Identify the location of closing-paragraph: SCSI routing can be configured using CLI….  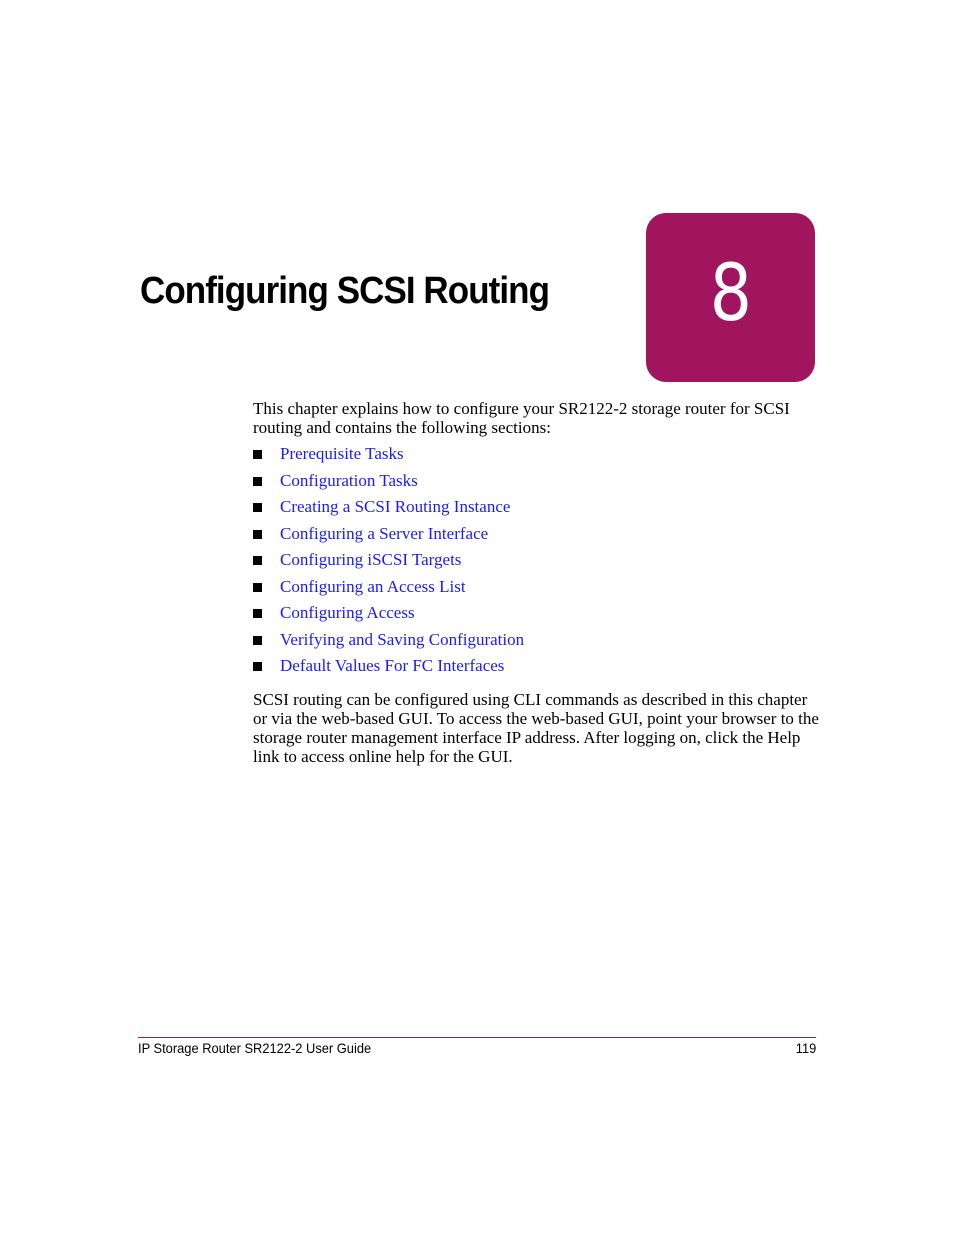
(536, 727).